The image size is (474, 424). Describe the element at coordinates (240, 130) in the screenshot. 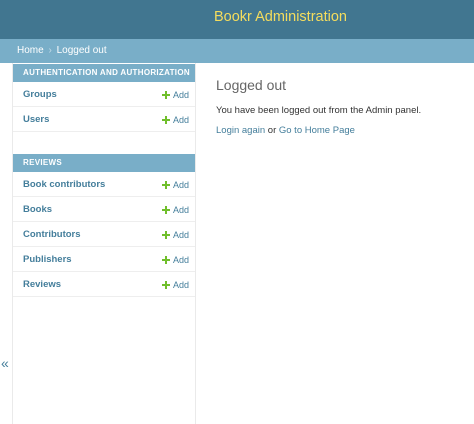

I see `login-again-link: Login again` at that location.